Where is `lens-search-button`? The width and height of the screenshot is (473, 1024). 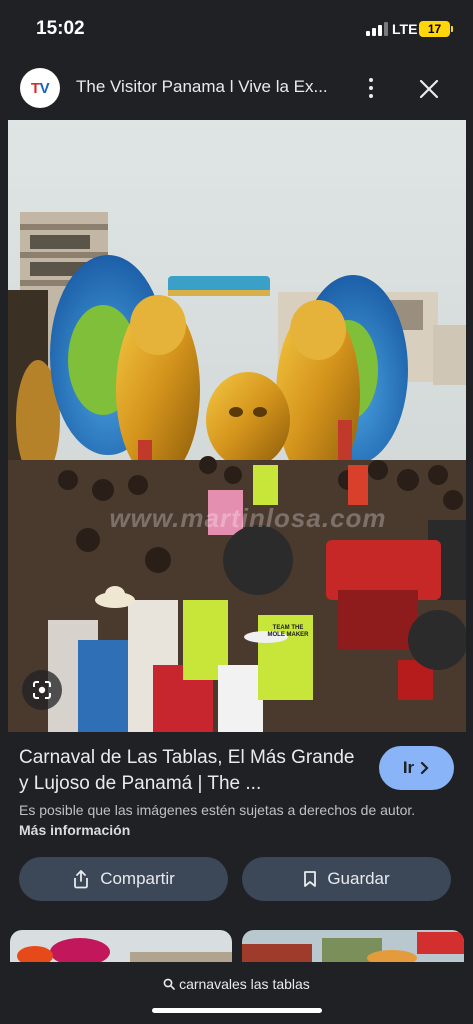 lens-search-button is located at coordinates (42, 690).